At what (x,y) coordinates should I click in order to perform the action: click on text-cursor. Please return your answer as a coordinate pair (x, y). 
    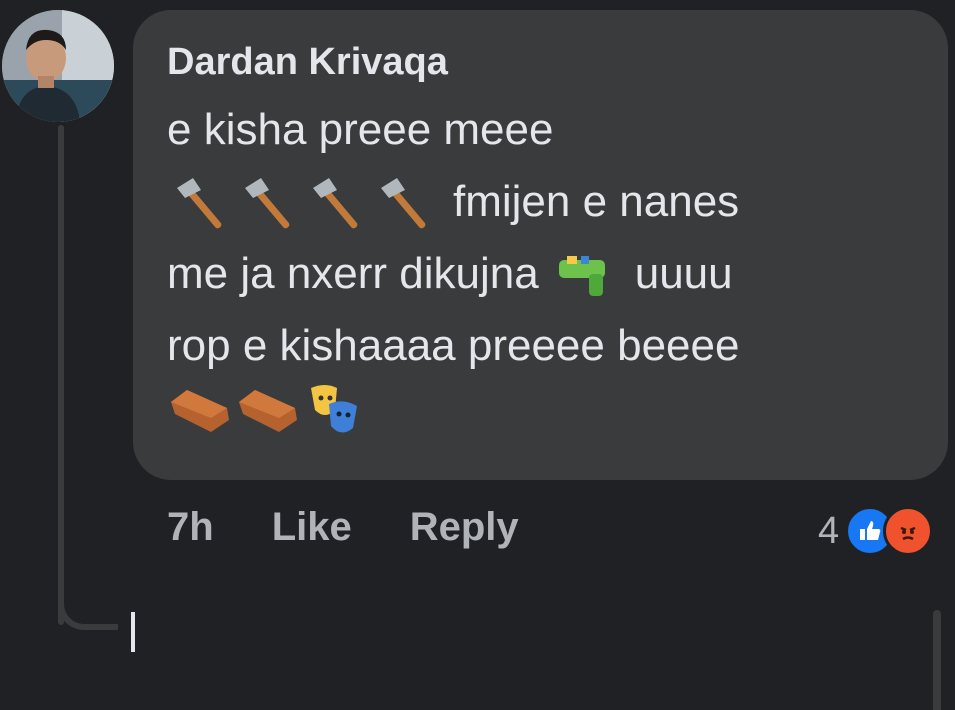
    Looking at the image, I should click on (133, 632).